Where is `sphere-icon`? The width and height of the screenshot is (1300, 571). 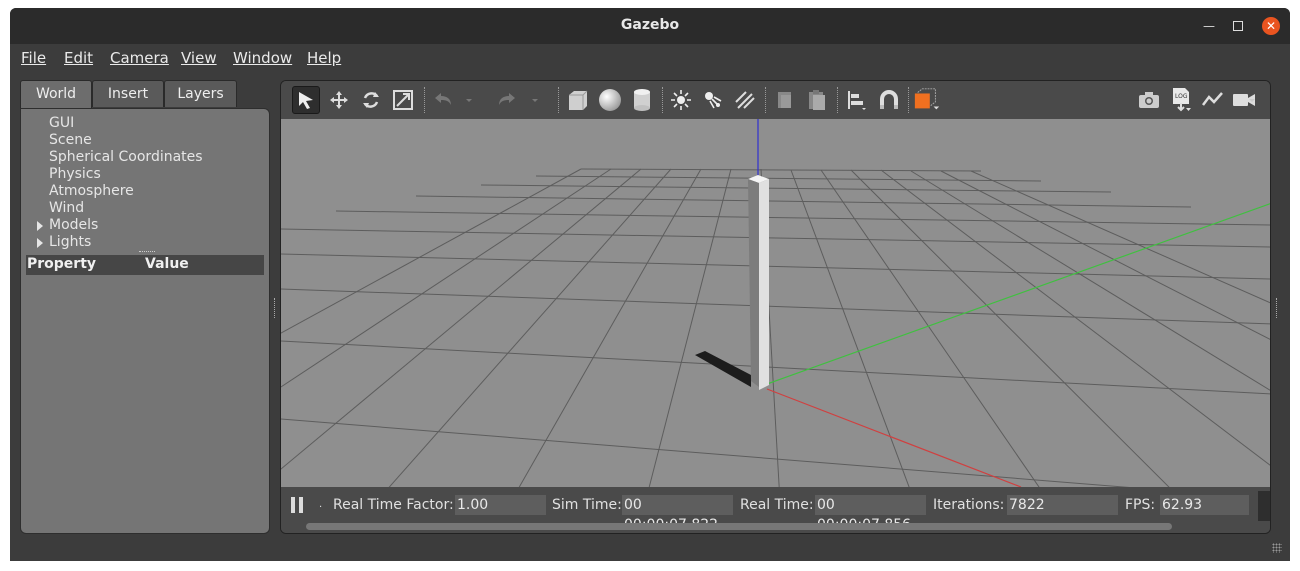 sphere-icon is located at coordinates (610, 100).